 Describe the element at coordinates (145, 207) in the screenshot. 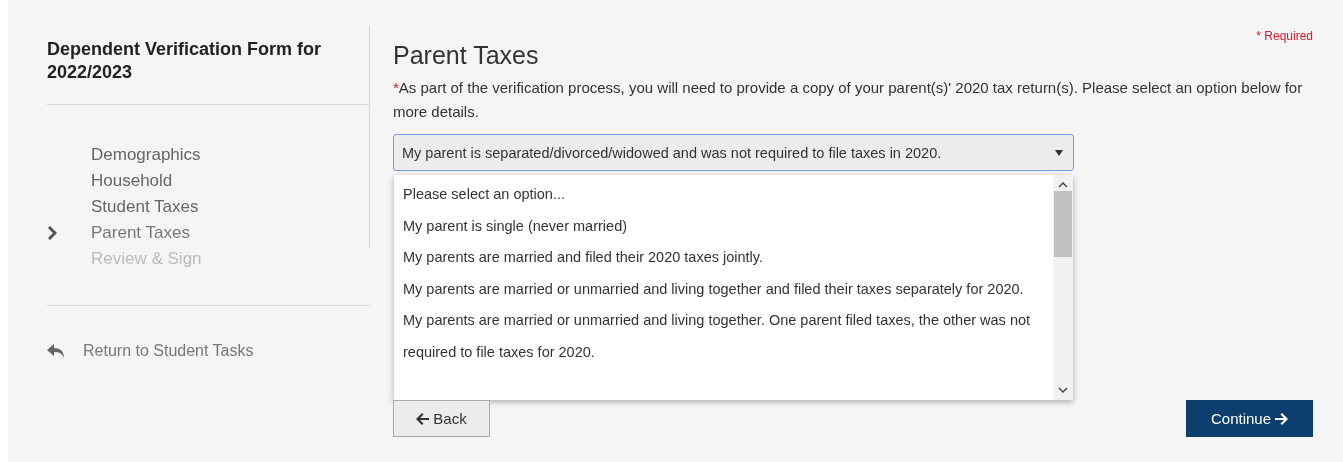

I see `step-link: Student Taxes` at that location.